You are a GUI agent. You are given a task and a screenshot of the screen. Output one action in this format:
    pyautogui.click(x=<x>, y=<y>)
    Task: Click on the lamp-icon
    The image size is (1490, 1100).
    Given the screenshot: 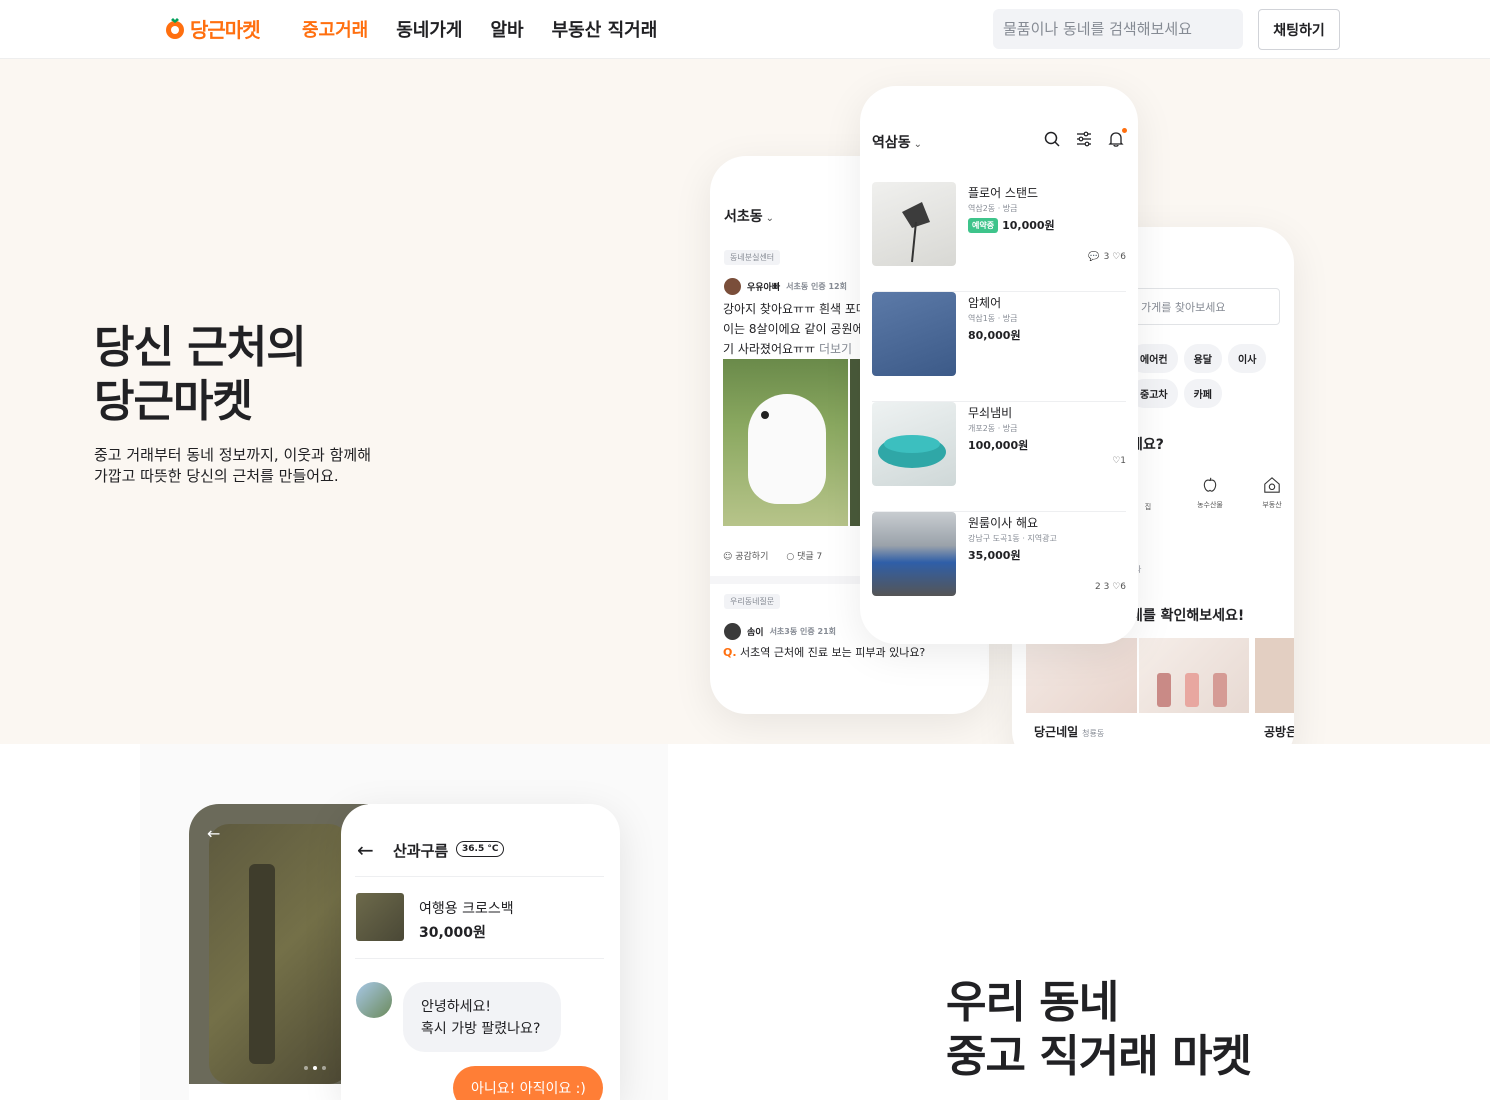 What is the action you would take?
    pyautogui.click(x=916, y=232)
    